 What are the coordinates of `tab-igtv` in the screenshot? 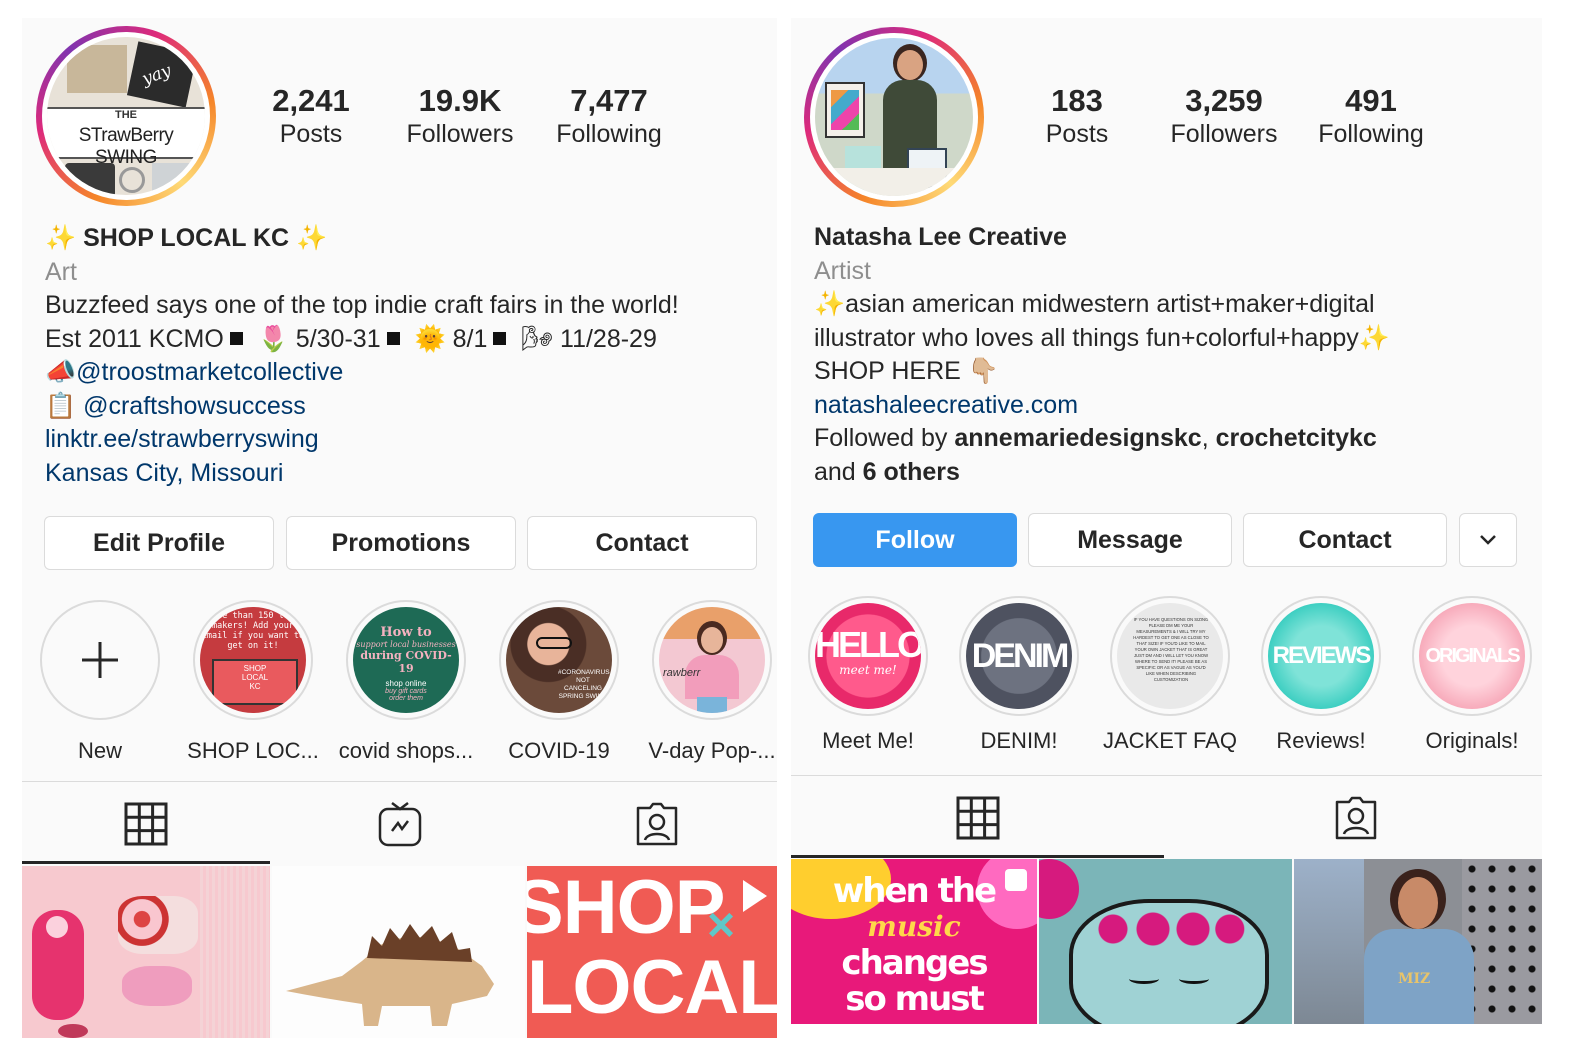 It's located at (400, 824).